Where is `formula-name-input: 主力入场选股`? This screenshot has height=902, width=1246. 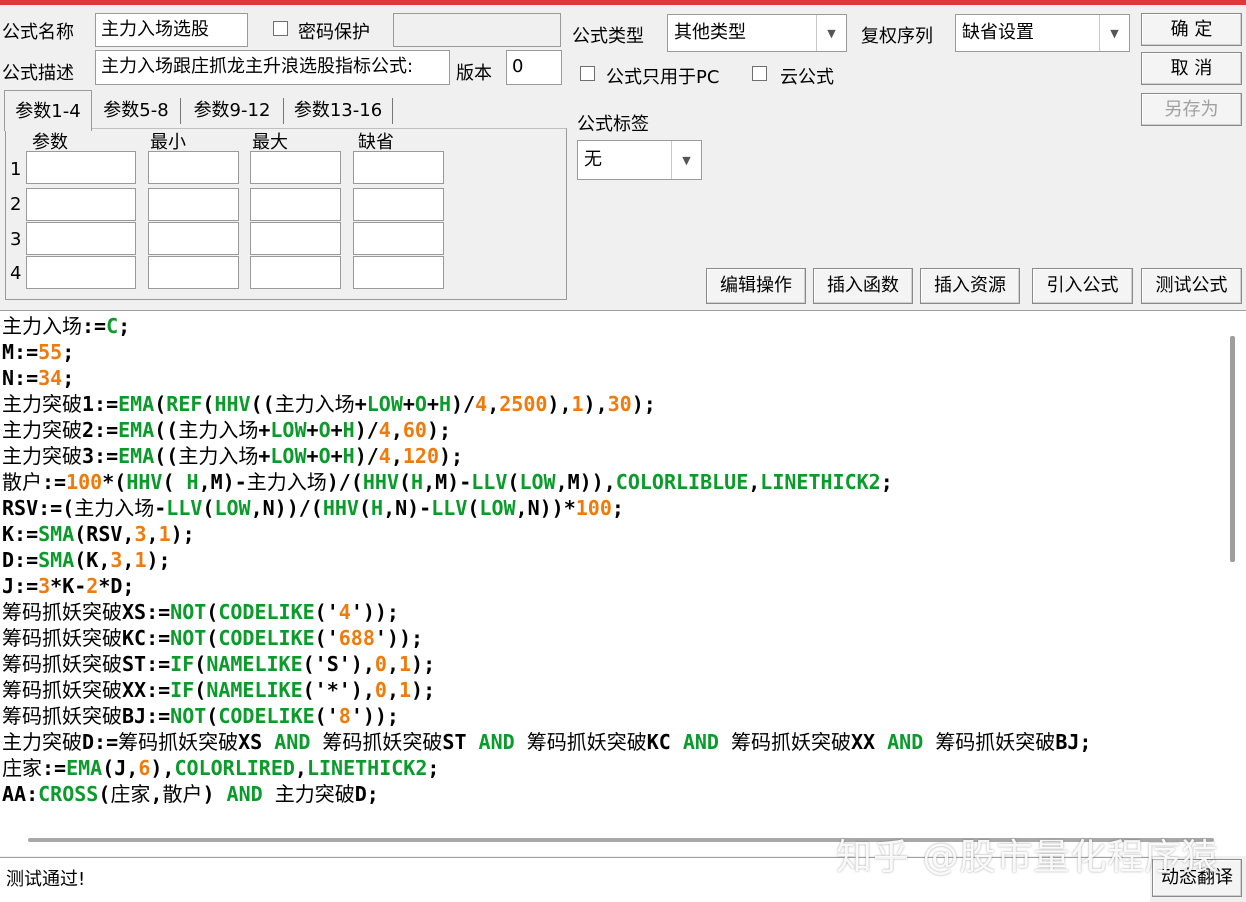
formula-name-input: 主力入场选股 is located at coordinates (171, 30).